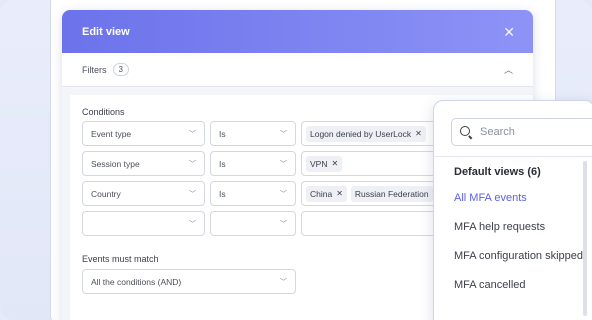 The image size is (592, 320). What do you see at coordinates (115, 163) in the screenshot?
I see `field-value: Session type` at bounding box center [115, 163].